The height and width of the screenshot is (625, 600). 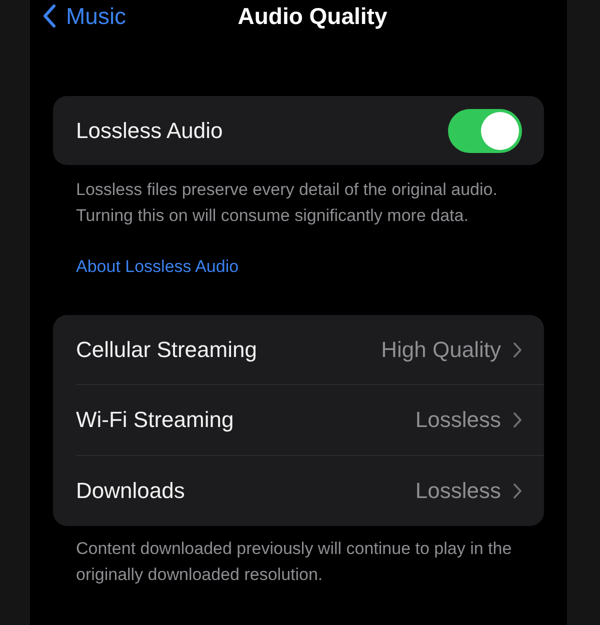 I want to click on description-text: Content downloaded previously will continue to play in the originally downloaded resolution., so click(x=294, y=562).